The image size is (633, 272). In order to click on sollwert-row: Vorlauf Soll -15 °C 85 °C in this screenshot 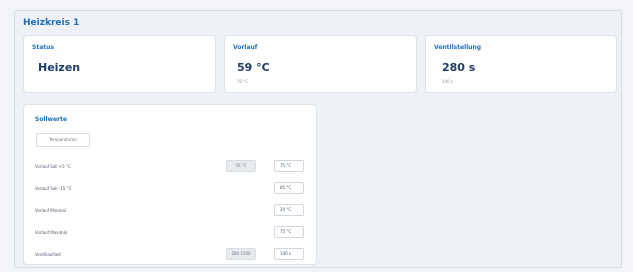, I will do `click(171, 188)`.